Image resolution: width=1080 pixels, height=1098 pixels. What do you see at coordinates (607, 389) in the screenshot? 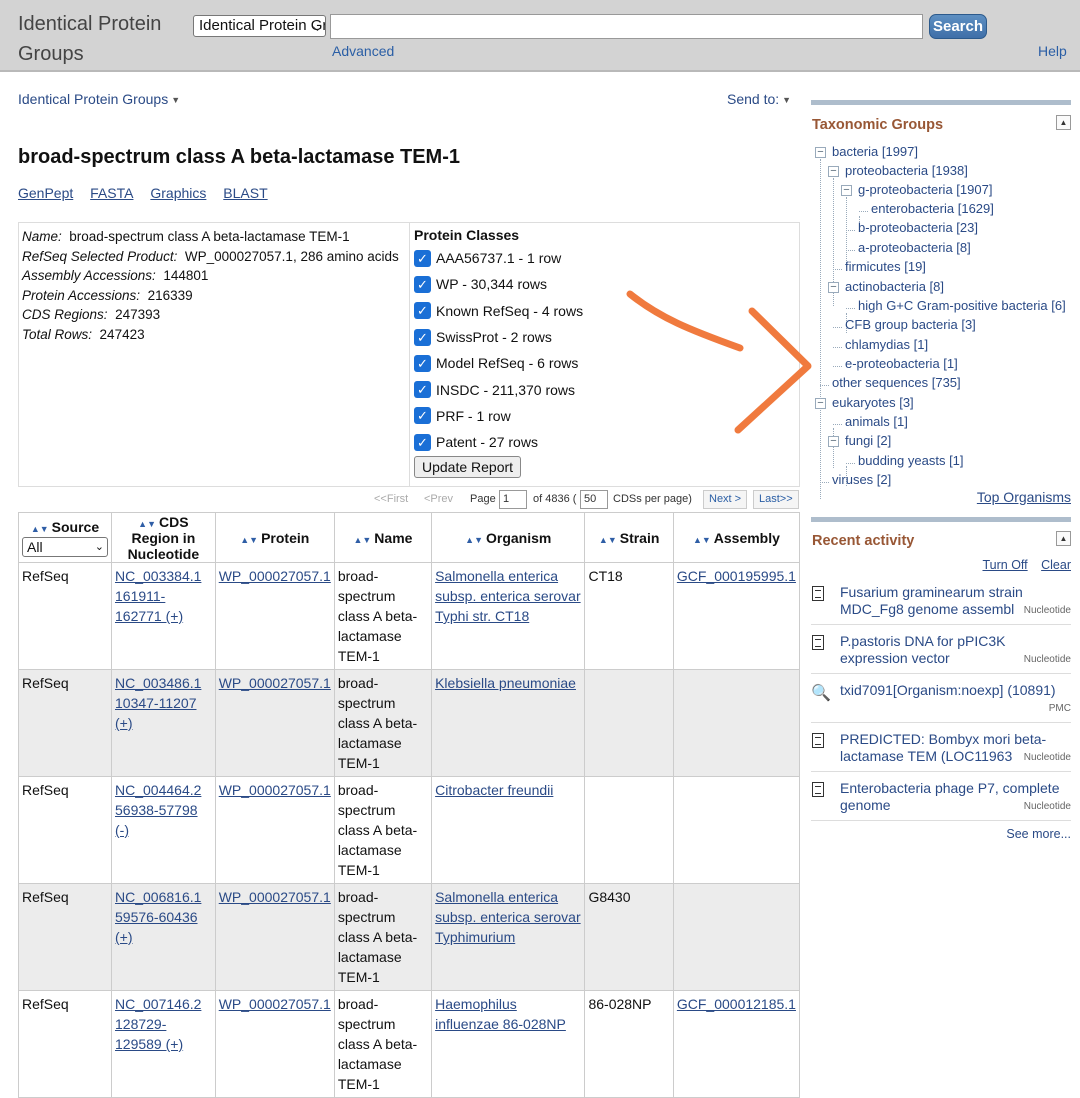
I see `protein-class-row: ✓ INSDC - 211,370 rows` at bounding box center [607, 389].